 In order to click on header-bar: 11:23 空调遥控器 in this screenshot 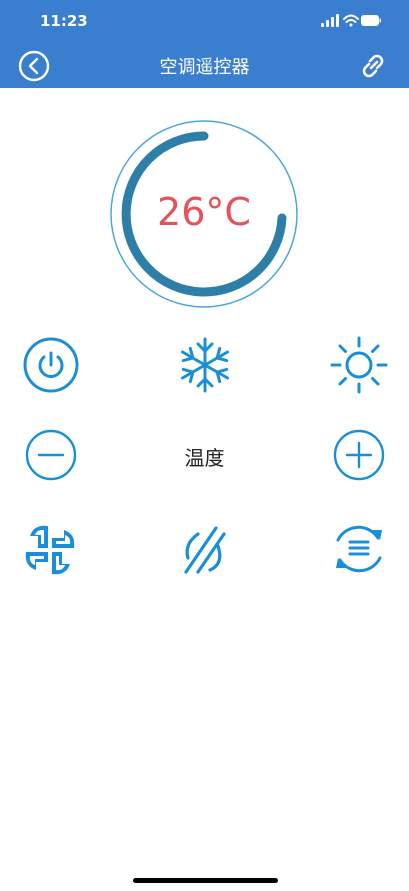, I will do `click(204, 44)`.